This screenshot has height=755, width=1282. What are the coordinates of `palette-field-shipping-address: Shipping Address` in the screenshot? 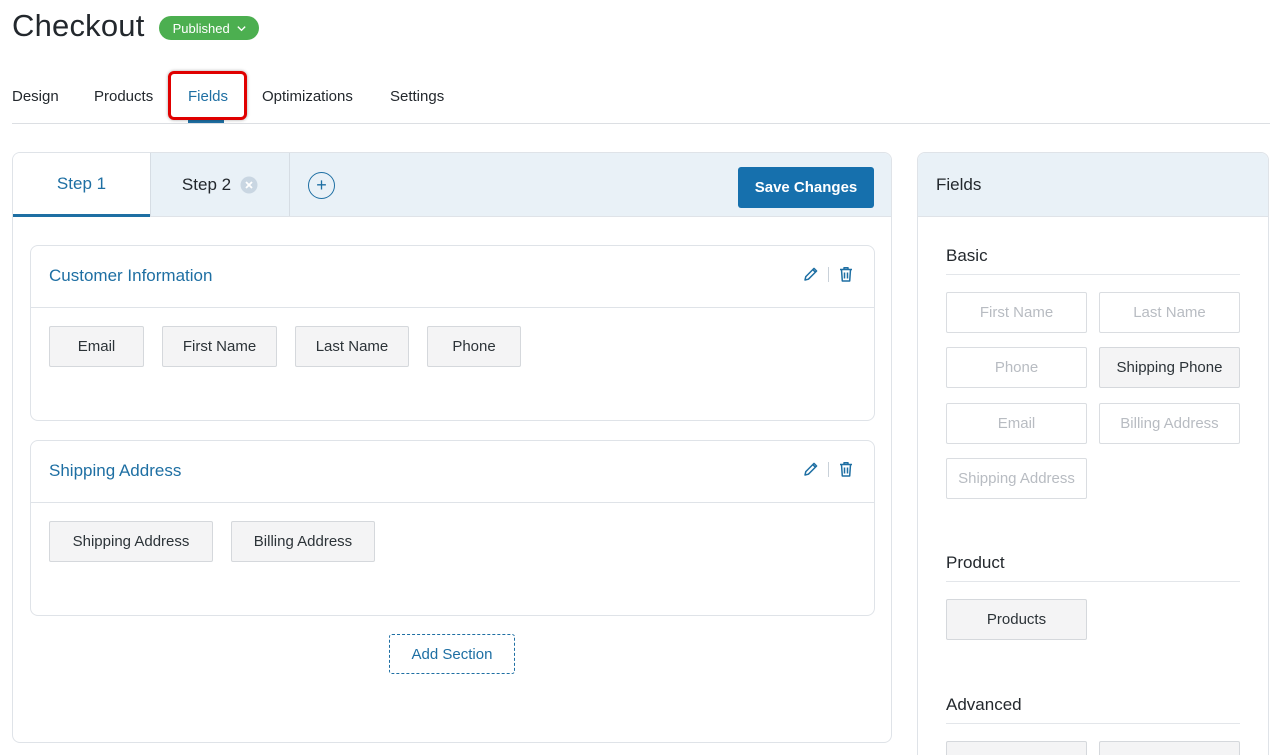 It's located at (1016, 478).